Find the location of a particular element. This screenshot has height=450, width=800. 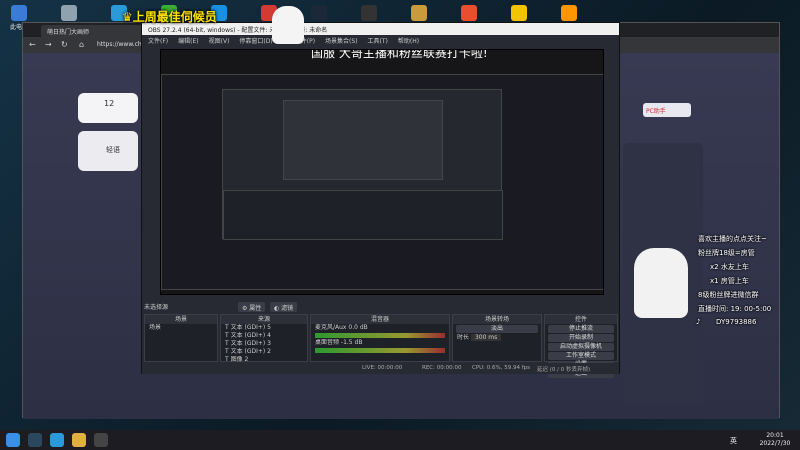

clock-date: 2022/7/30 is located at coordinates (775, 443).